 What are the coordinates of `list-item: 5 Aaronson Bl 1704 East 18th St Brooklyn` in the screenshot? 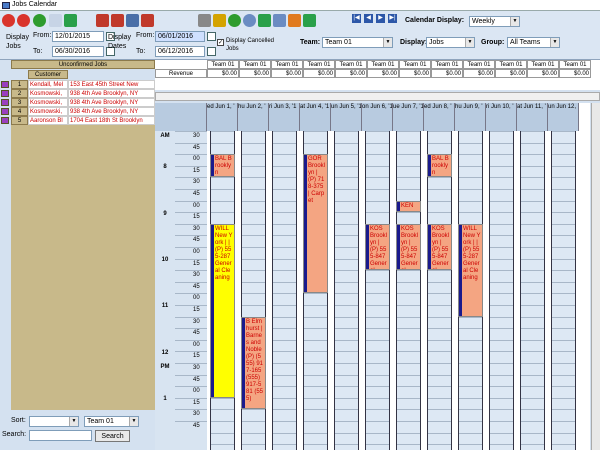 It's located at (77, 120).